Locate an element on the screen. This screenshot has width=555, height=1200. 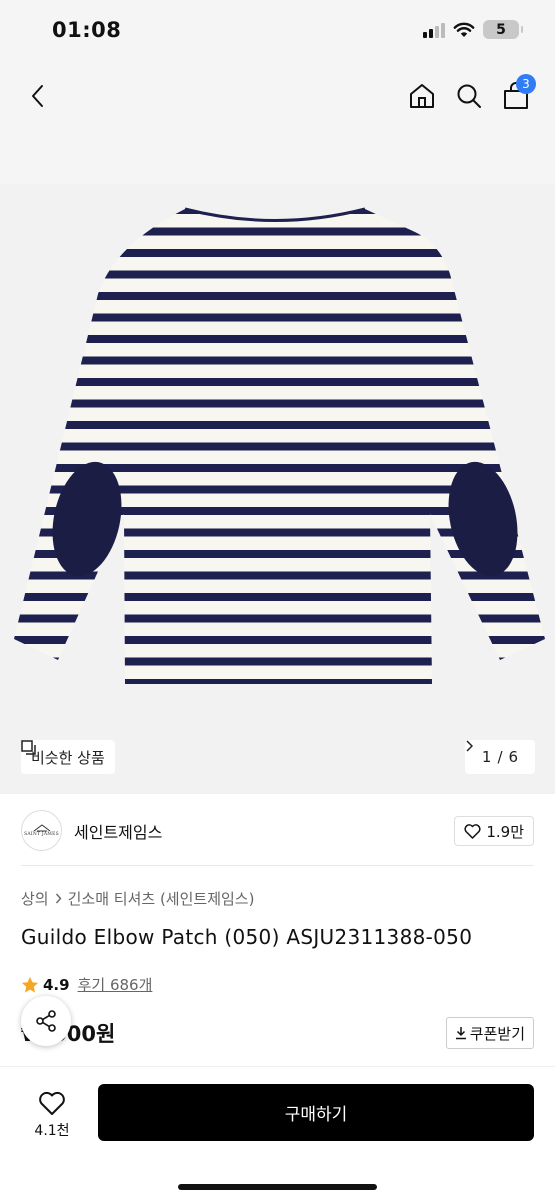
image-page-indicator: 1 / 6 is located at coordinates (500, 757).